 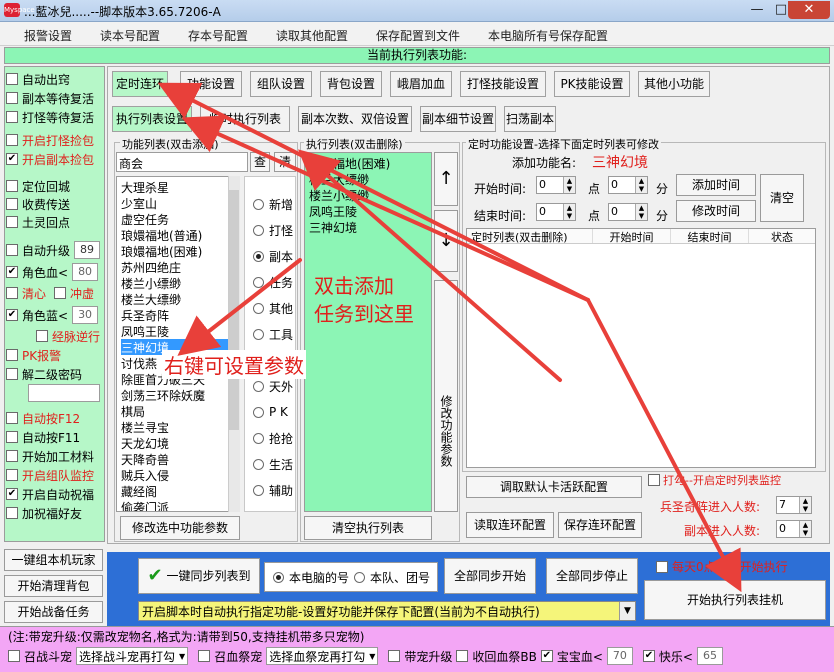 What do you see at coordinates (52, 513) in the screenshot?
I see `left-option3-5-label: 加祝福好友` at bounding box center [52, 513].